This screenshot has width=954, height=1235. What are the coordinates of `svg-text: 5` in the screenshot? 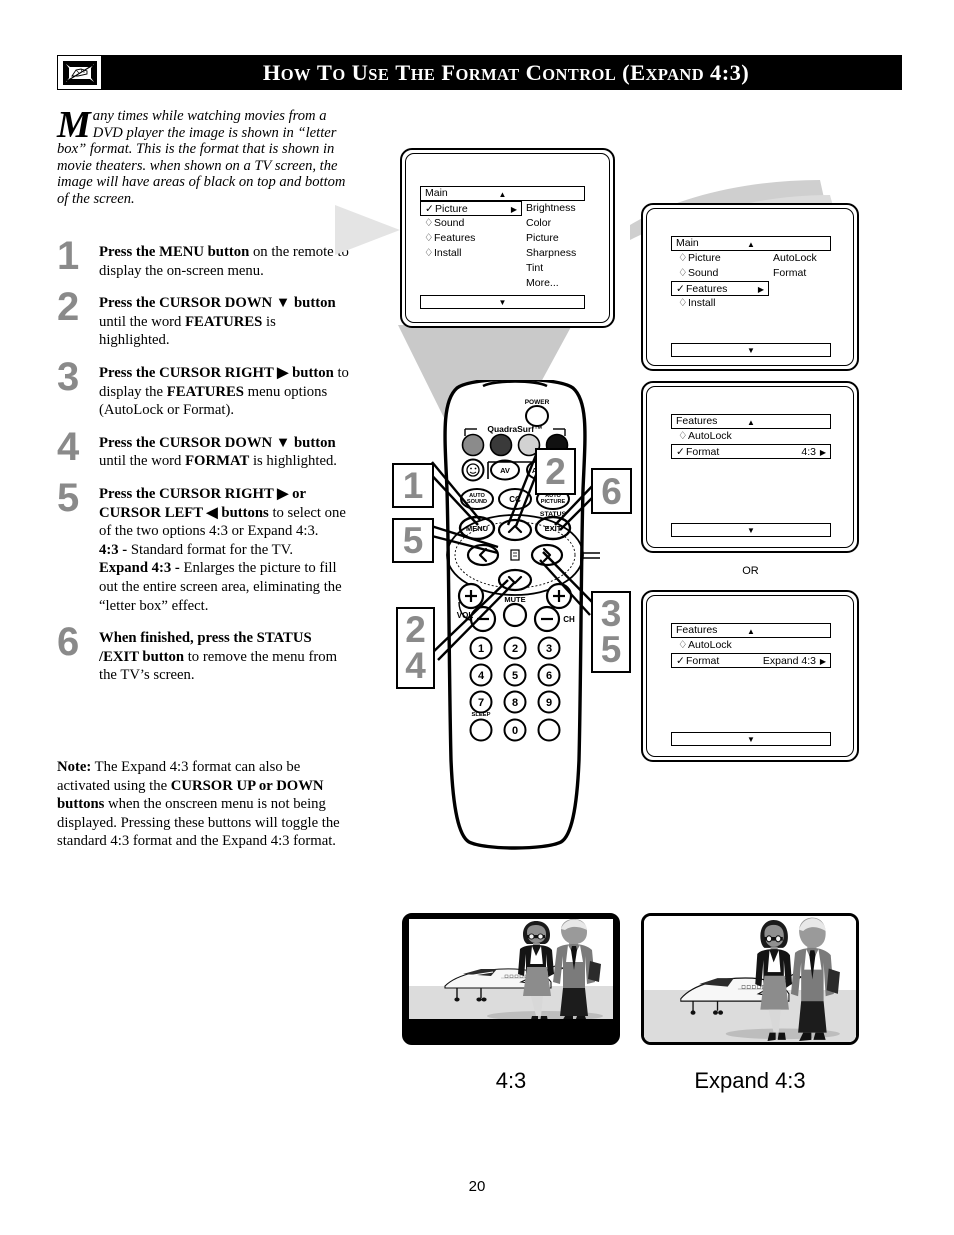 It's located at (515, 676).